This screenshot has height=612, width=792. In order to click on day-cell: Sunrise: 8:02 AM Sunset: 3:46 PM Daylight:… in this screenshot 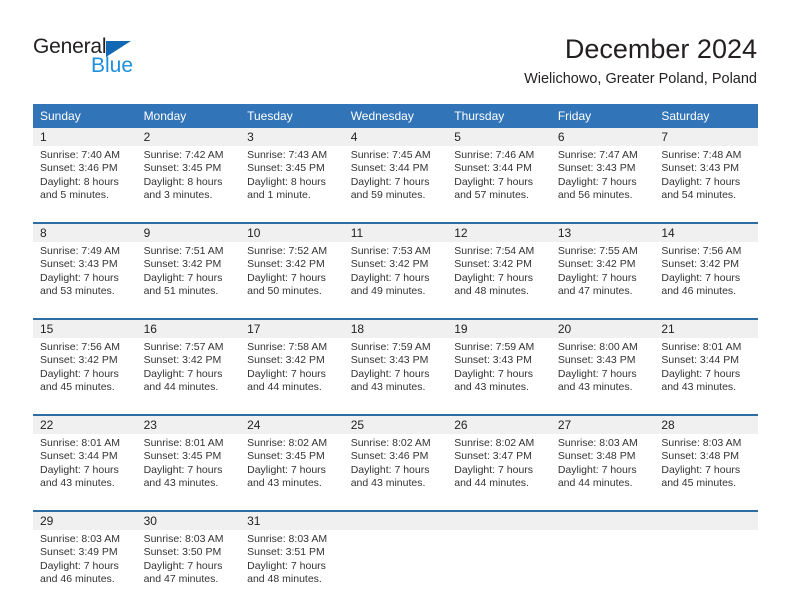, I will do `click(396, 468)`.